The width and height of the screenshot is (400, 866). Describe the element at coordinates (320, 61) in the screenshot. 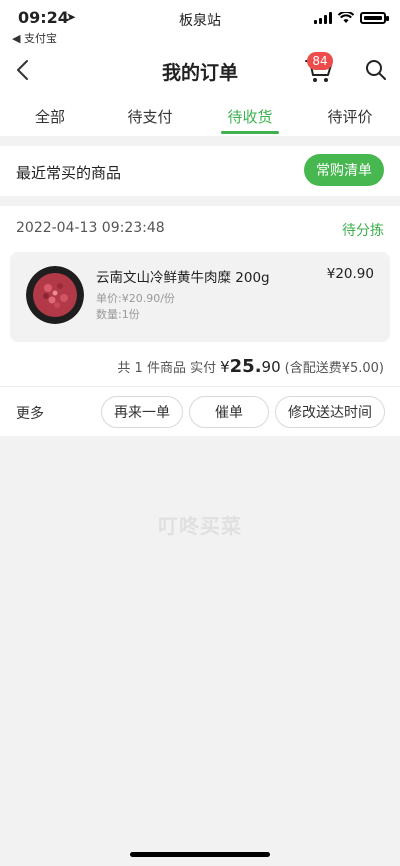

I see `cart-badge: 84` at that location.